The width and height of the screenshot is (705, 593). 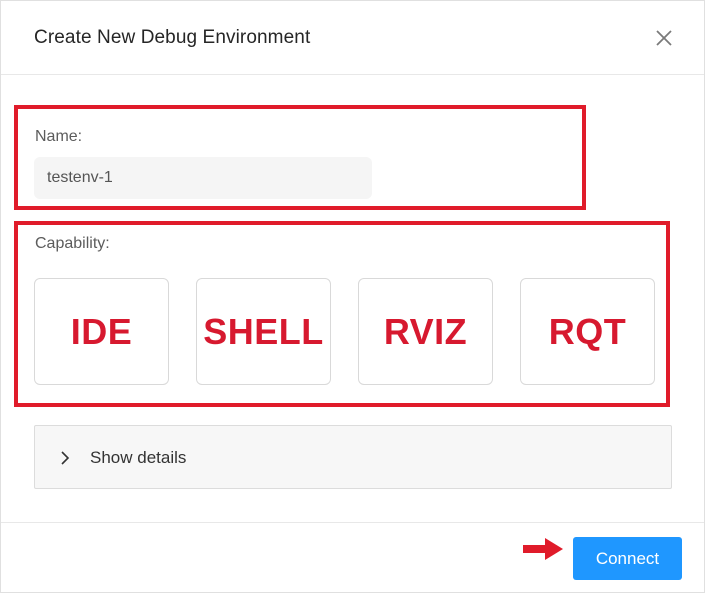 I want to click on close-icon, so click(x=664, y=38).